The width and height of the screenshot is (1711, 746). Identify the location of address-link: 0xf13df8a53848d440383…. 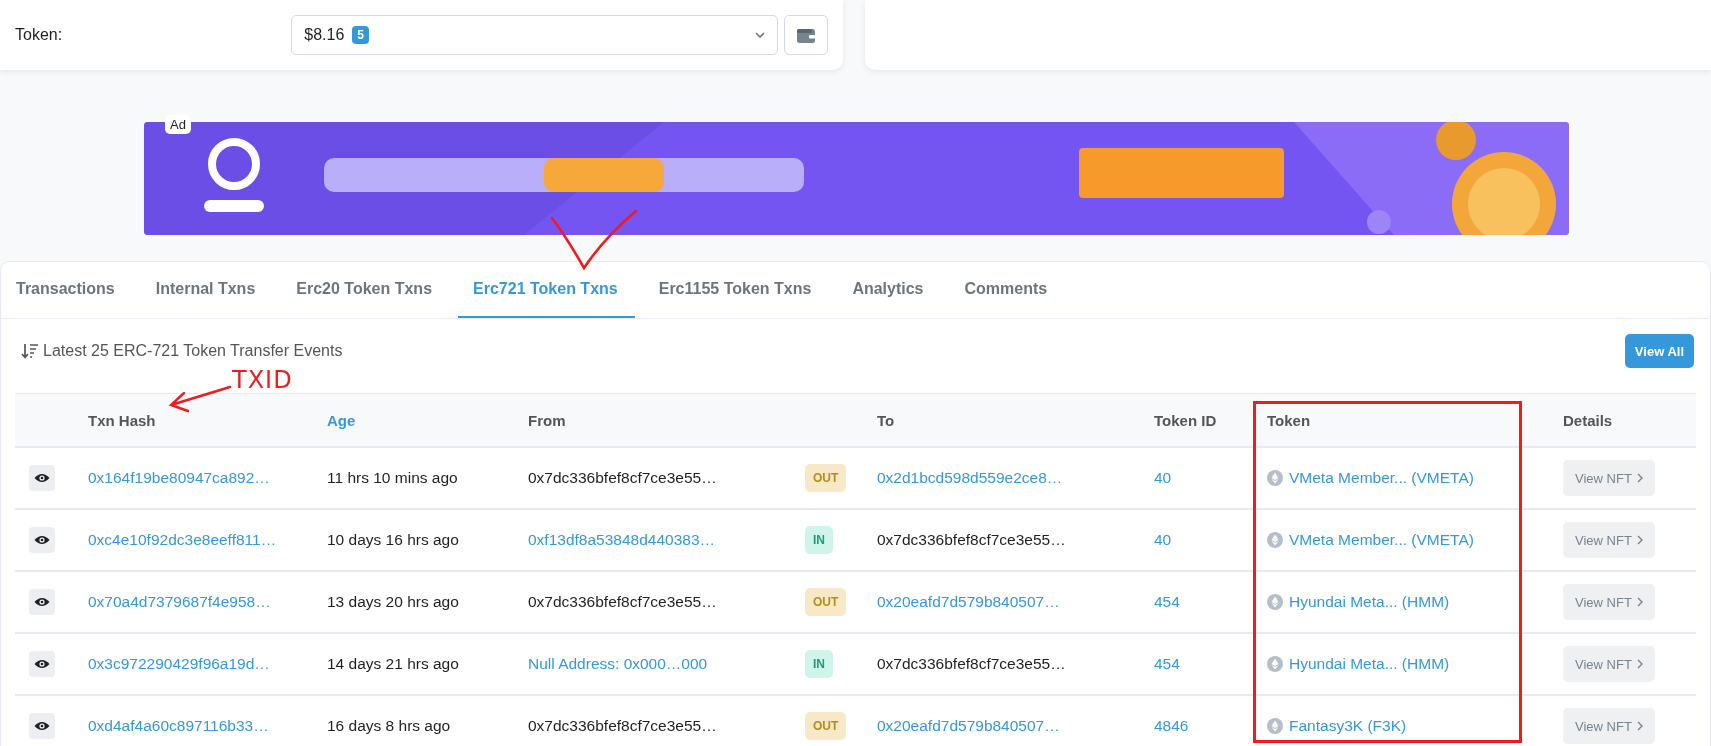
(622, 540).